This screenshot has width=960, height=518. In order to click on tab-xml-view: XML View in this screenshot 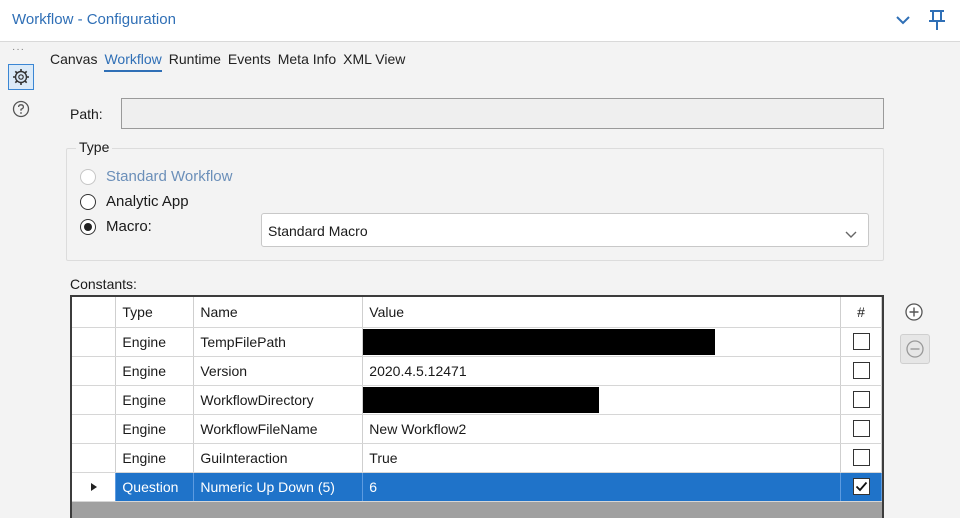, I will do `click(374, 61)`.